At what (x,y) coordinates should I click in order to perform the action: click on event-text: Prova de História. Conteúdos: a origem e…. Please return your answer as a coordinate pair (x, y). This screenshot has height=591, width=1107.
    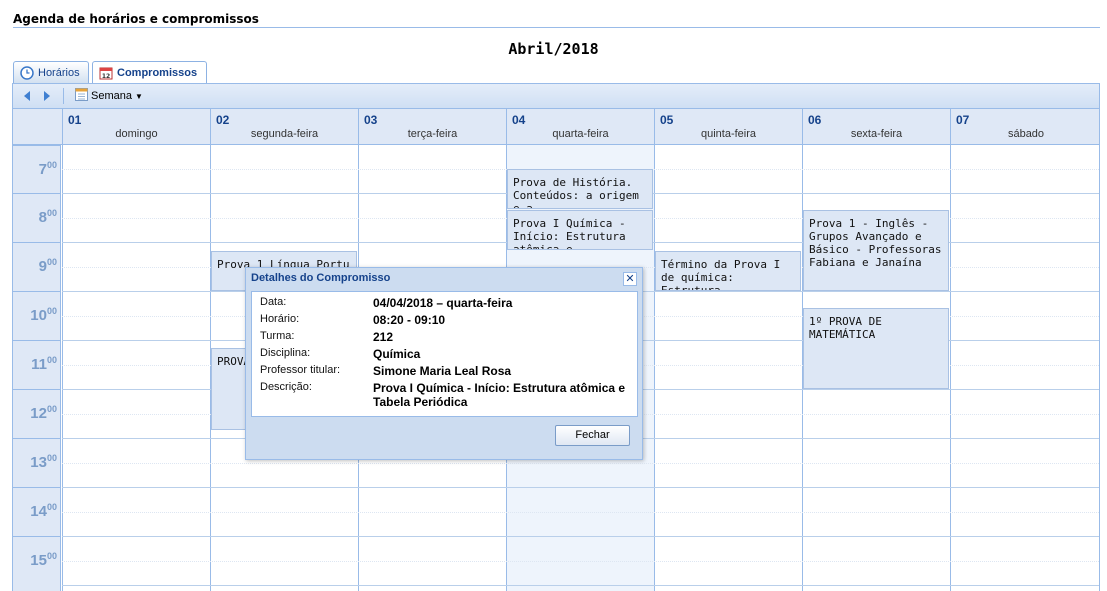
    Looking at the image, I should click on (576, 192).